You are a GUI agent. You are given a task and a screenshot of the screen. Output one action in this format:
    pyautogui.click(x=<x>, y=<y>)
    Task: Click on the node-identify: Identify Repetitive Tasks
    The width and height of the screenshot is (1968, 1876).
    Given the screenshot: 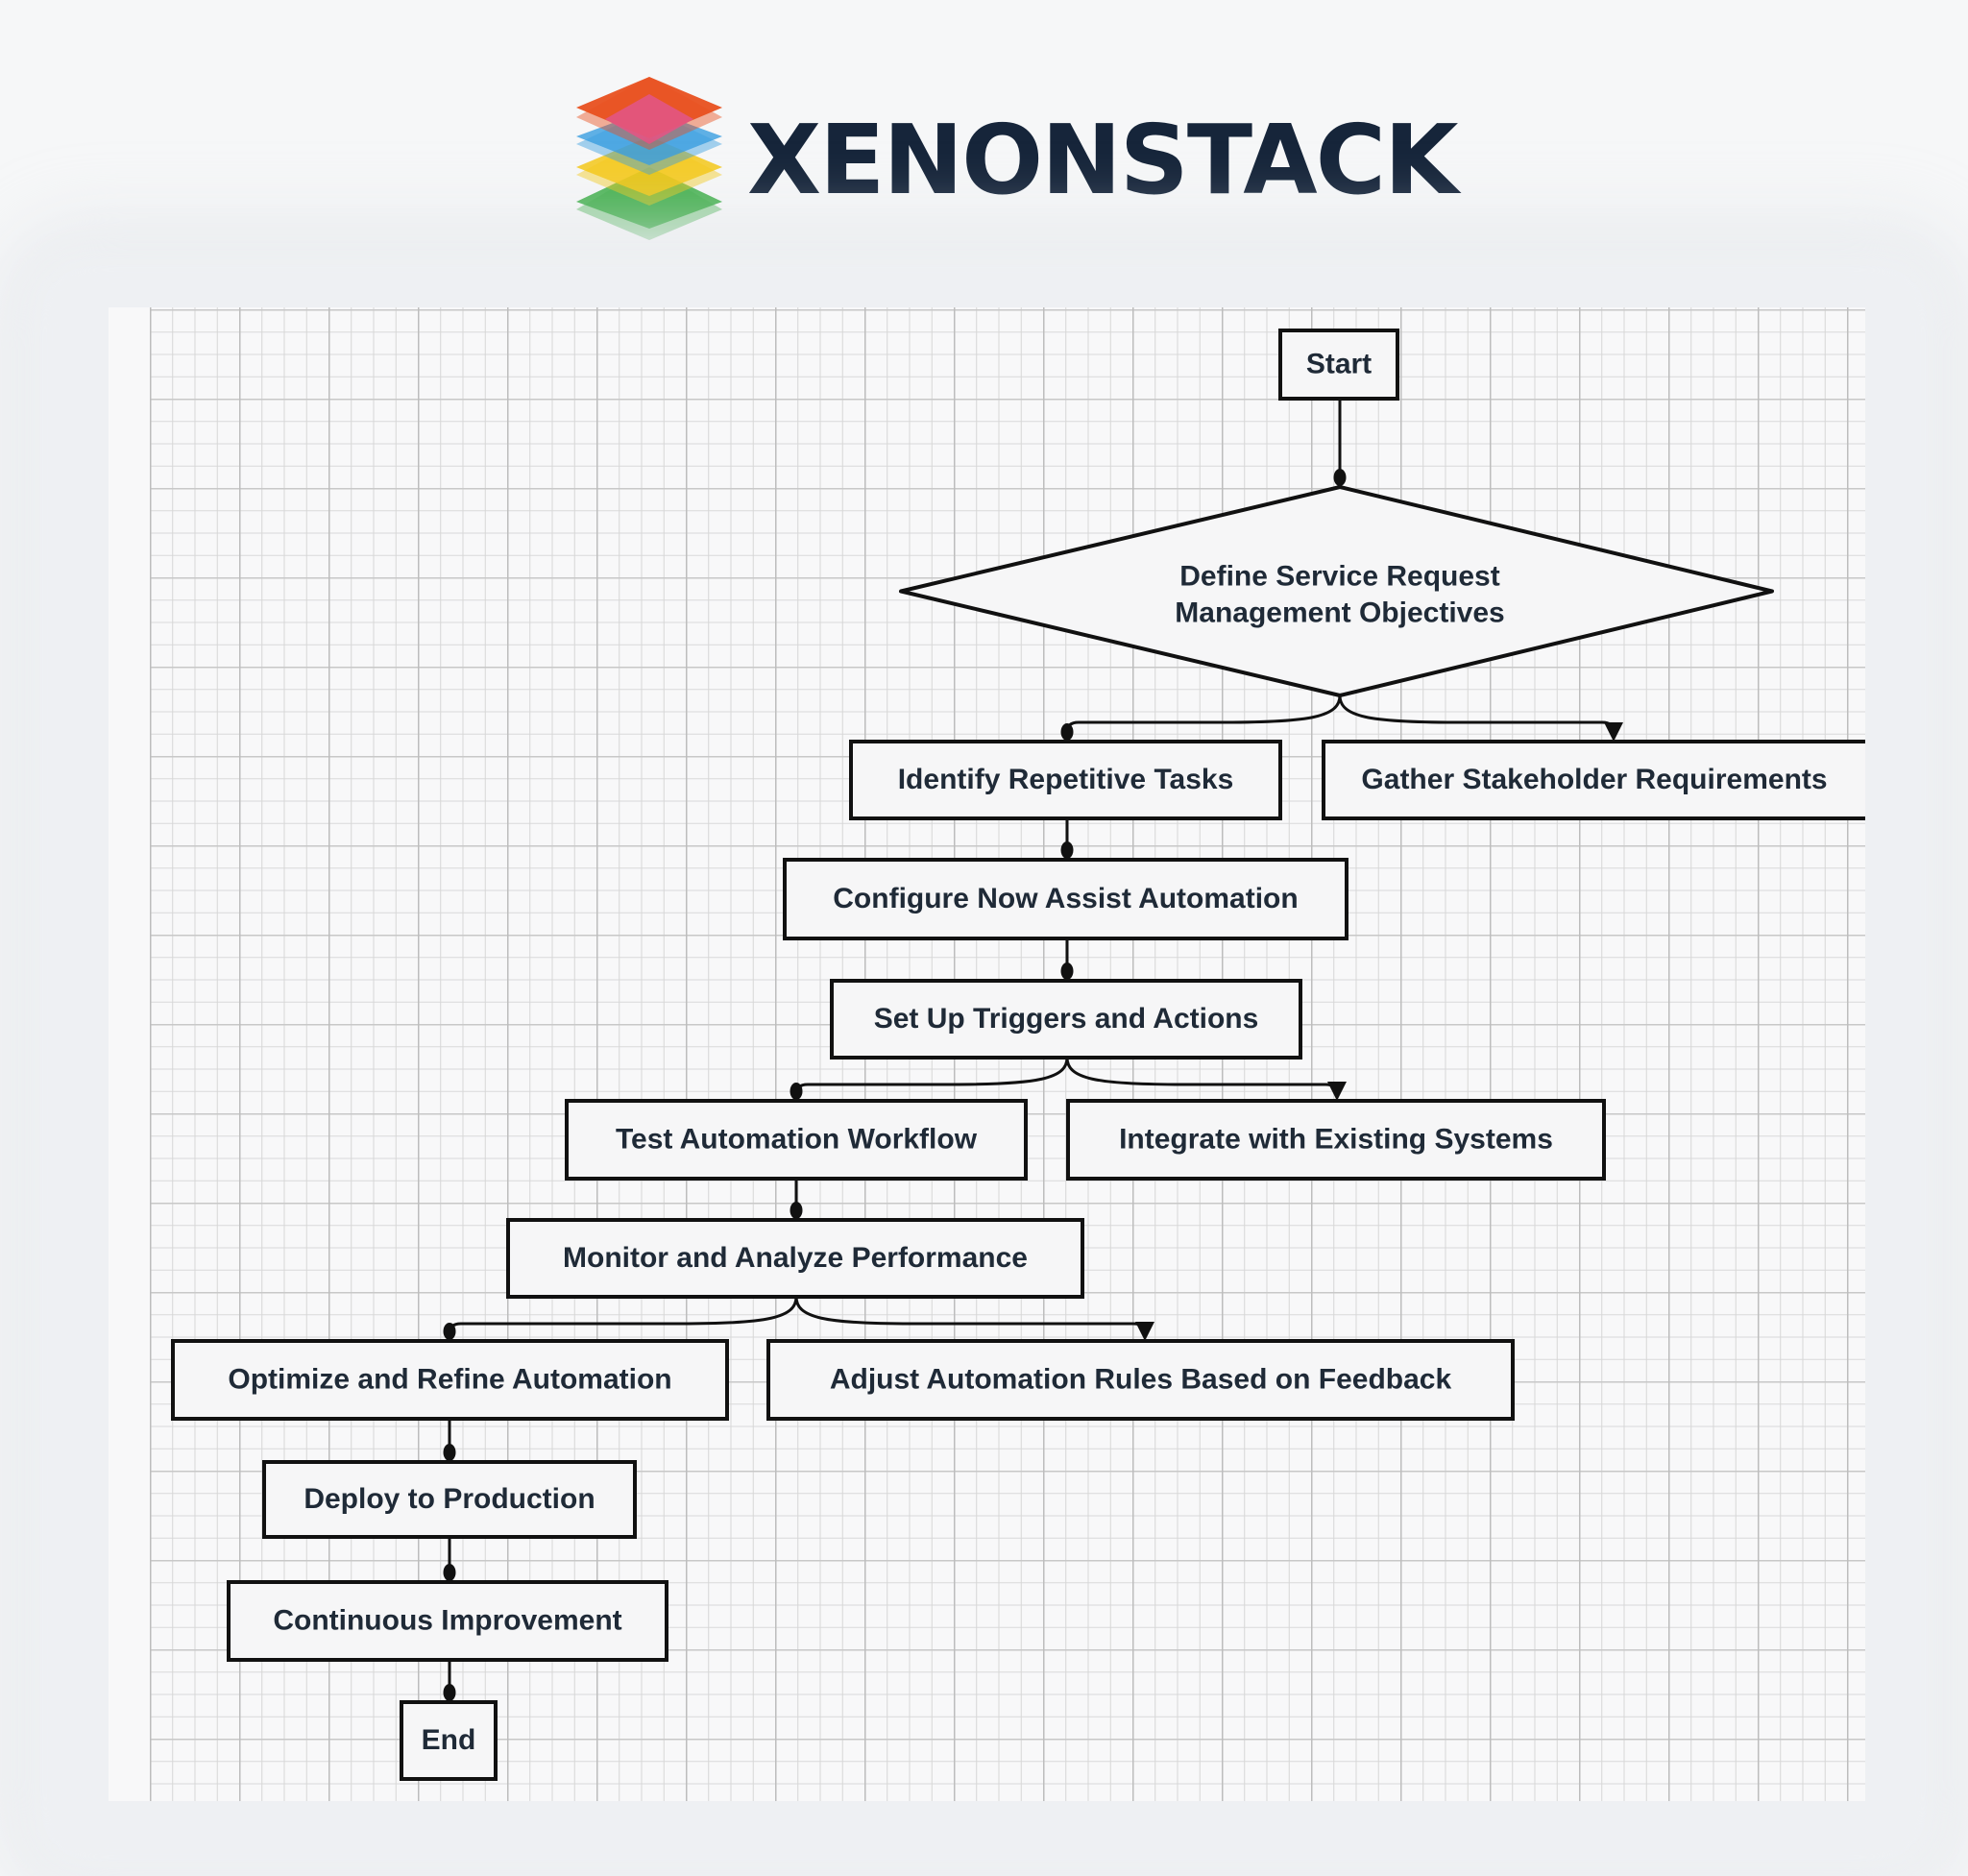 What is the action you would take?
    pyautogui.click(x=1066, y=780)
    